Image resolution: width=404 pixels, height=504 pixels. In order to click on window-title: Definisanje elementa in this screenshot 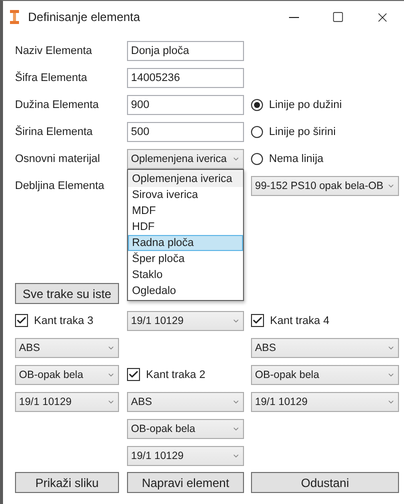, I will do `click(85, 17)`.